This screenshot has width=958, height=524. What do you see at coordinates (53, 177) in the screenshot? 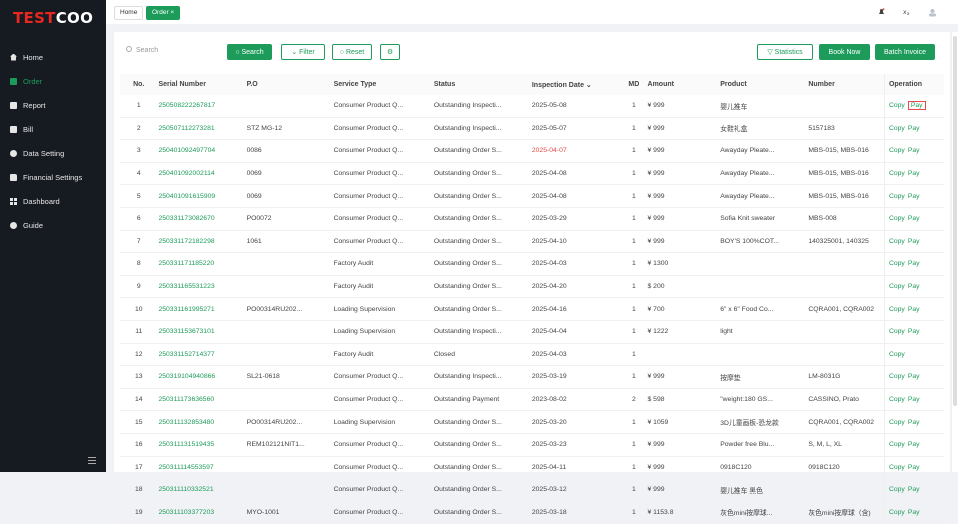
I see `sidebar-item-financial-settings: Financial Settings` at bounding box center [53, 177].